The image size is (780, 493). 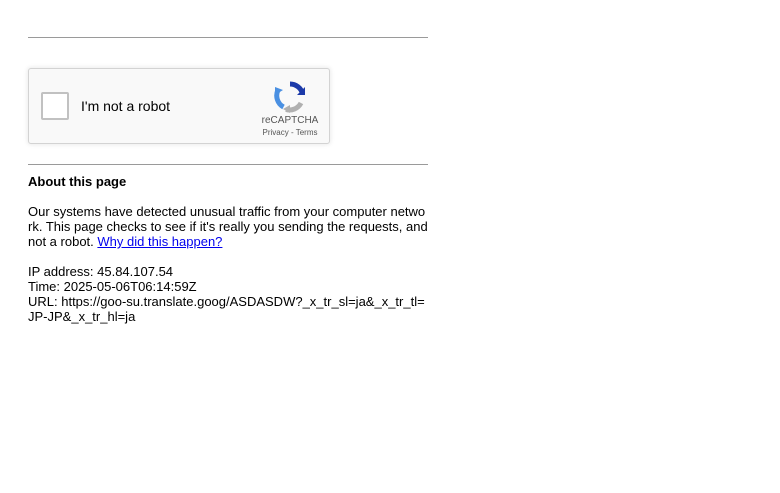 What do you see at coordinates (289, 97) in the screenshot?
I see `recaptcha-logo-icon` at bounding box center [289, 97].